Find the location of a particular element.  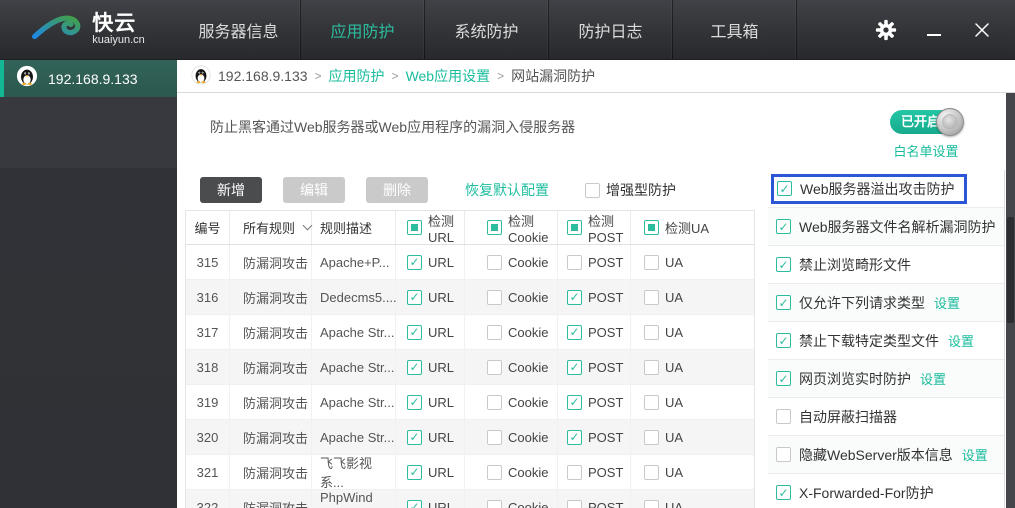

minimize-icon is located at coordinates (934, 30).